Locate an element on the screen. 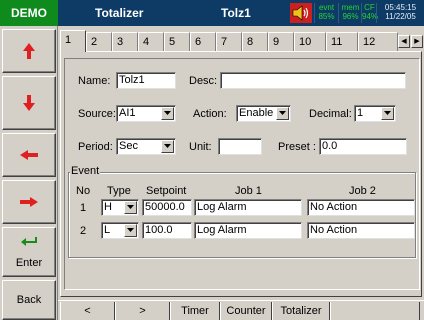 This screenshot has width=424, height=320. event-row-no: 2 is located at coordinates (83, 231).